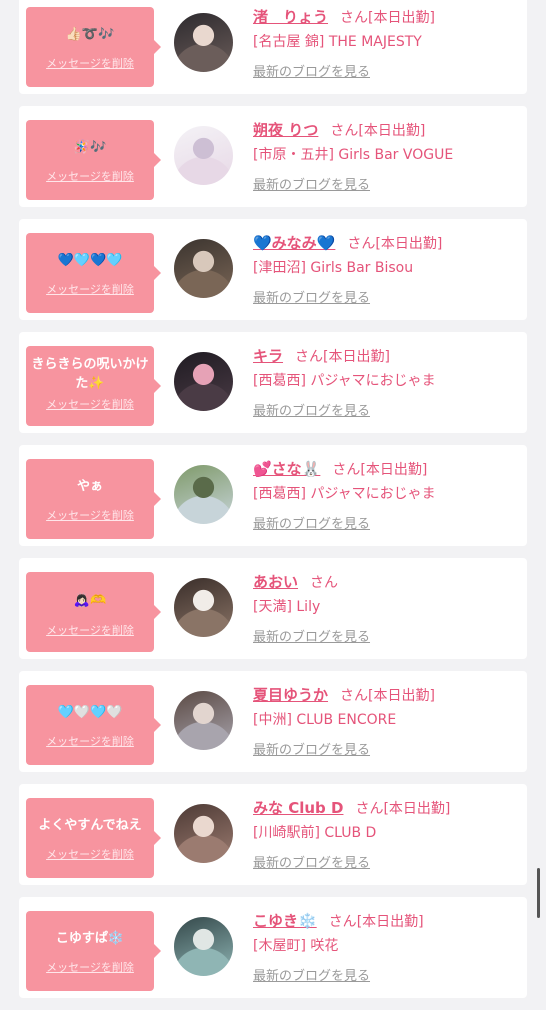  Describe the element at coordinates (285, 921) in the screenshot. I see `cast-name-link: こゆき❄️` at that location.